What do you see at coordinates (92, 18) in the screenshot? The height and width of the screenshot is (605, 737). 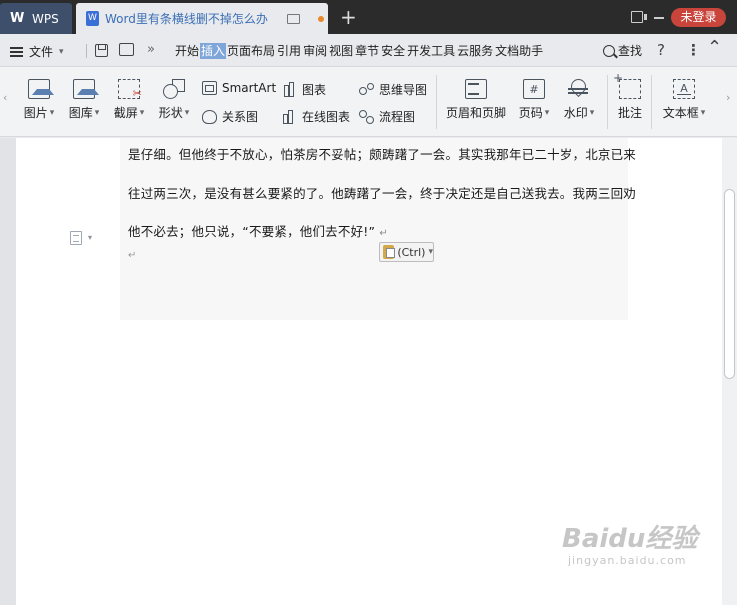 I see `word-doc-icon: W` at bounding box center [92, 18].